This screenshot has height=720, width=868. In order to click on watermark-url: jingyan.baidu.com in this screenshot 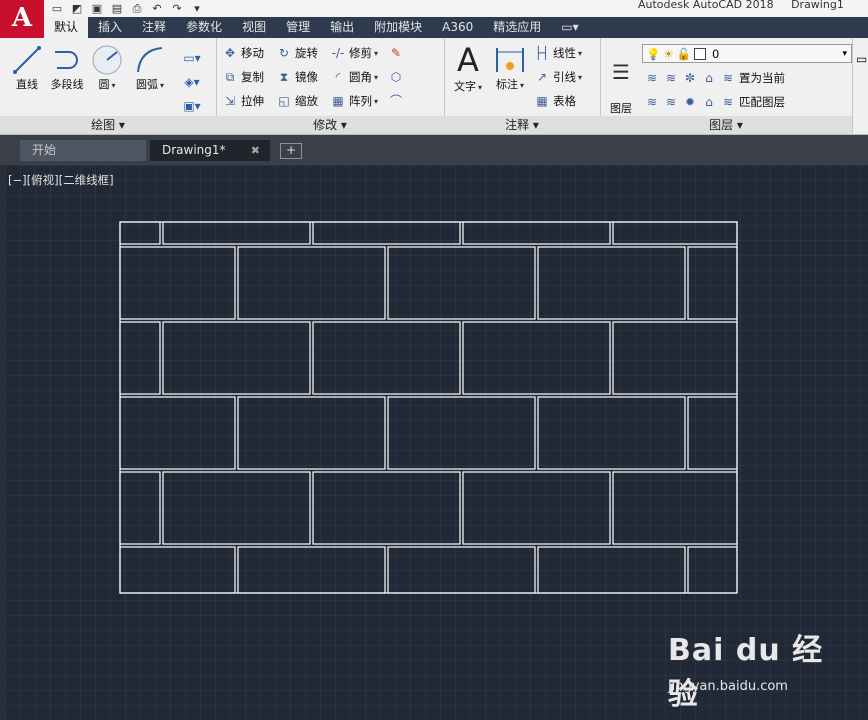, I will do `click(728, 686)`.